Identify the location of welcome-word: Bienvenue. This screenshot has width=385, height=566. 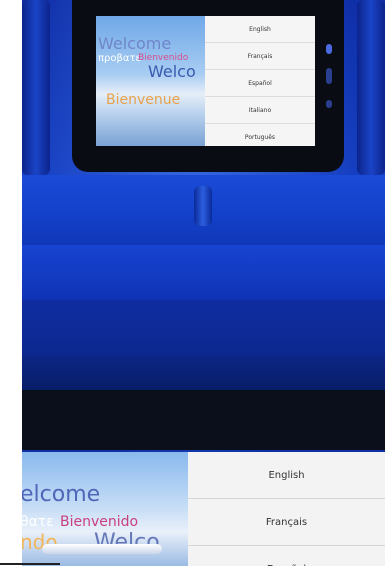
(143, 100).